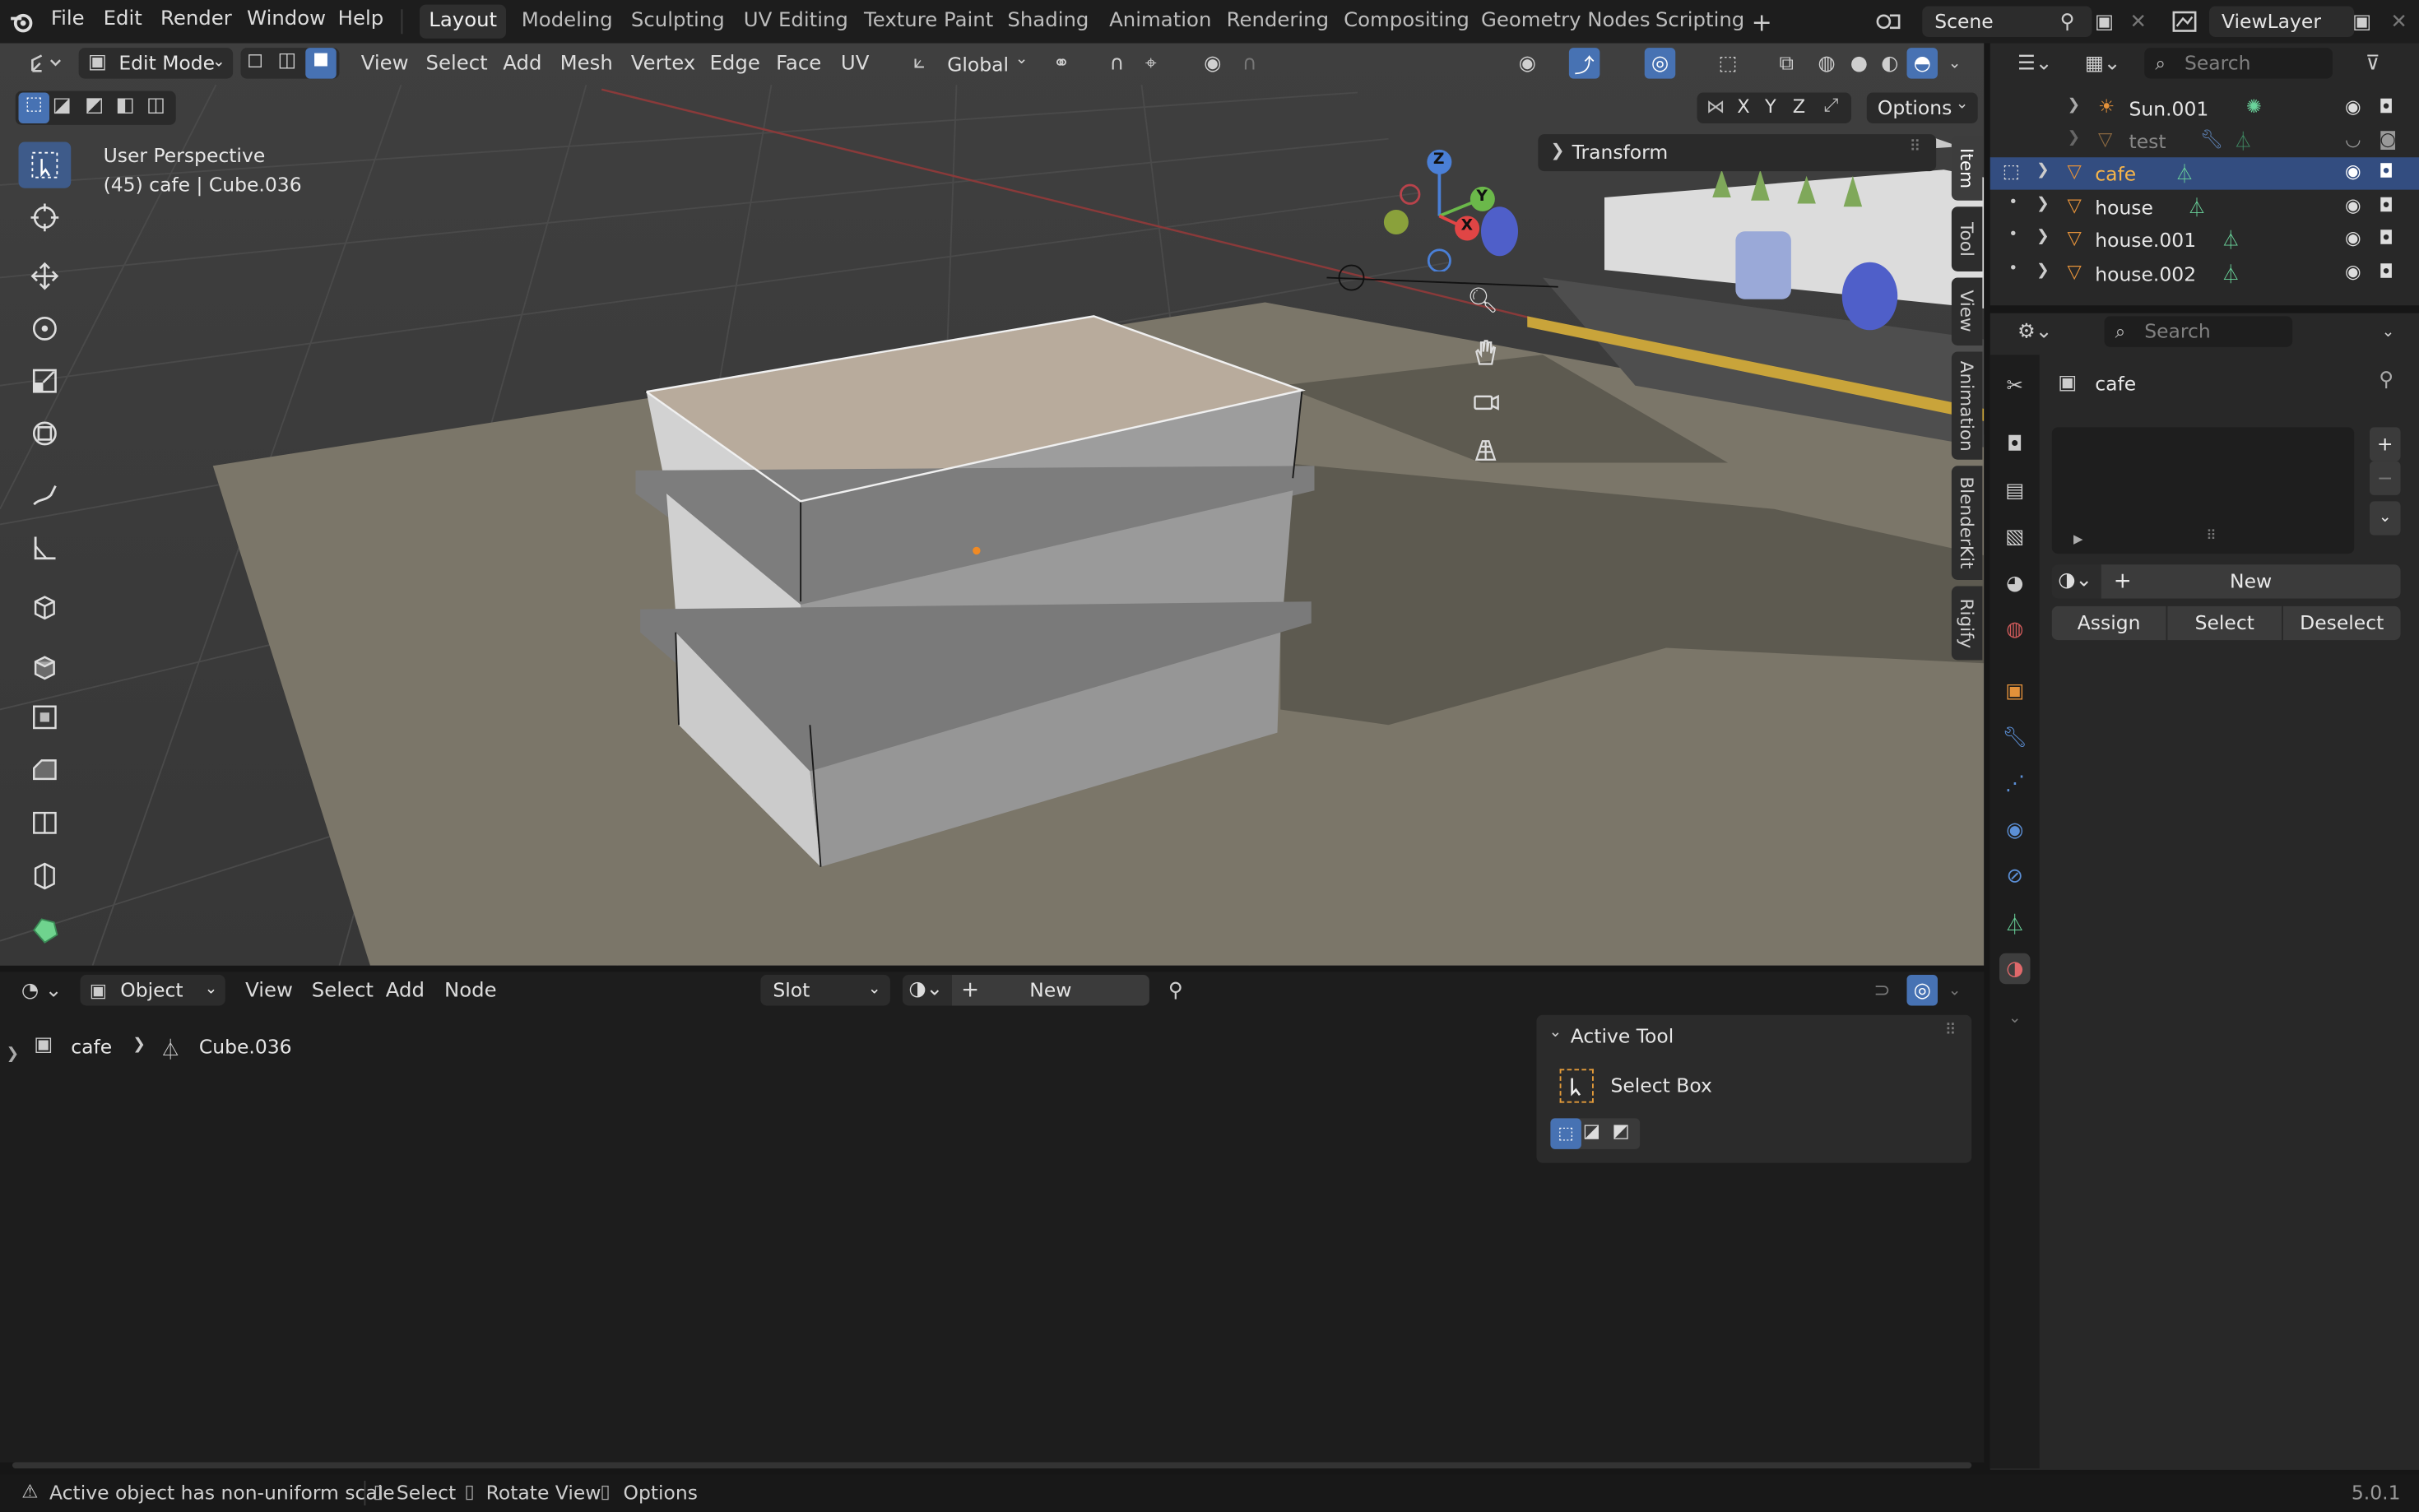 The image size is (2419, 1512). I want to click on select-button: Select, so click(2224, 623).